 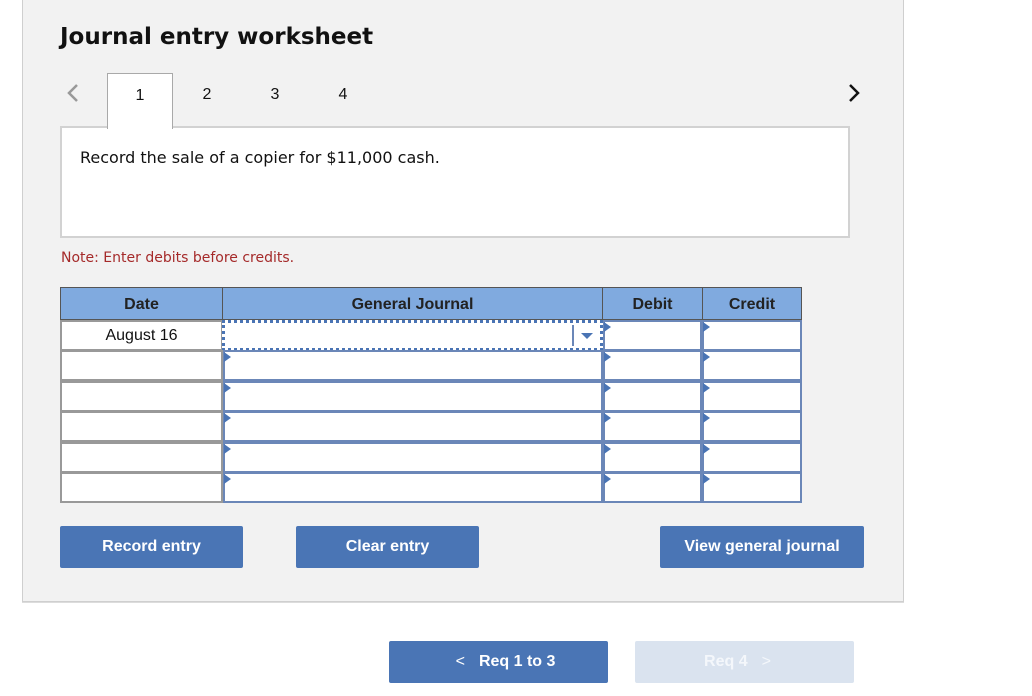 I want to click on header-debit: Debit, so click(x=652, y=303).